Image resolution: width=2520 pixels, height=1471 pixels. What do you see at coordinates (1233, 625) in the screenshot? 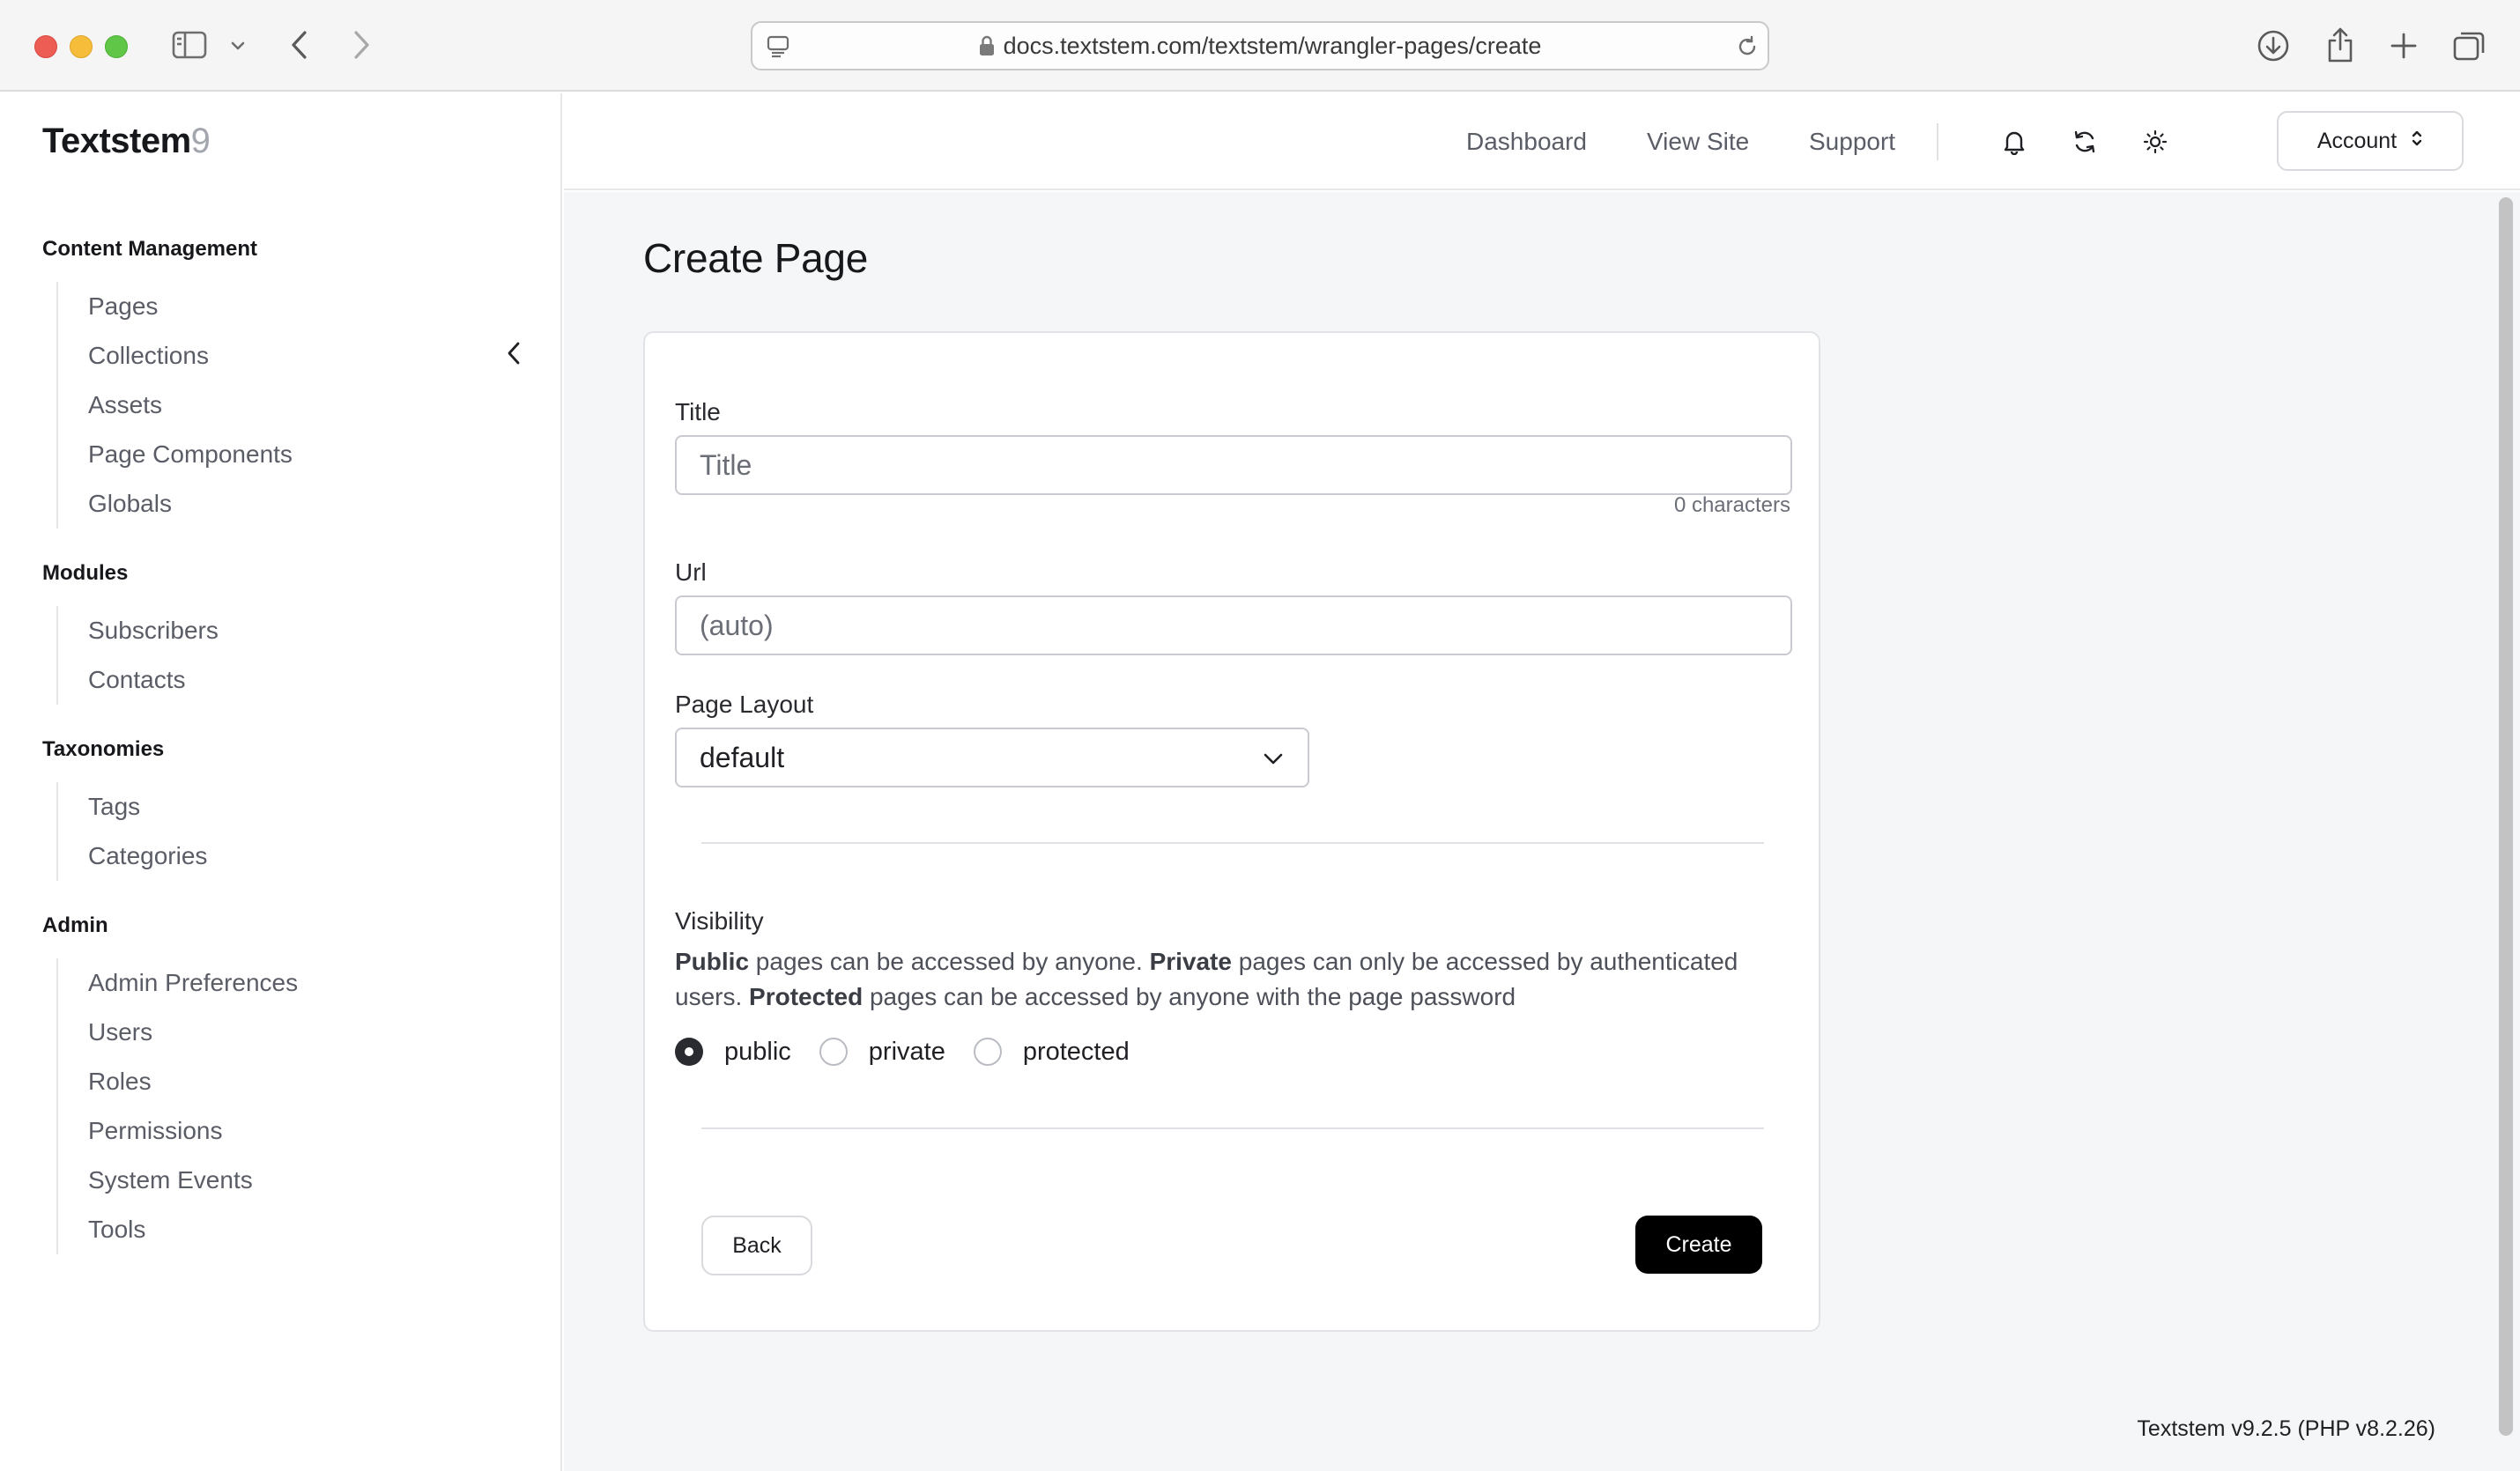
I see `url-input` at bounding box center [1233, 625].